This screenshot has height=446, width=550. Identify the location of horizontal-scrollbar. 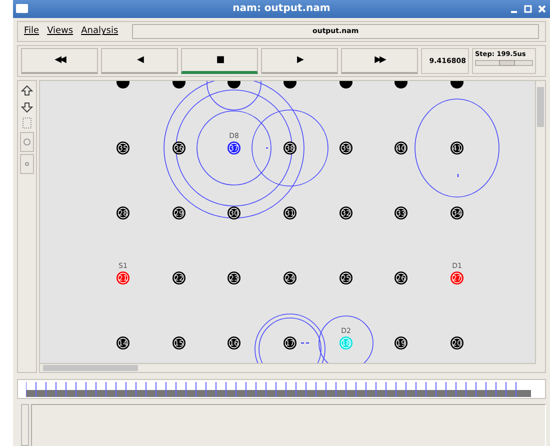
(288, 367).